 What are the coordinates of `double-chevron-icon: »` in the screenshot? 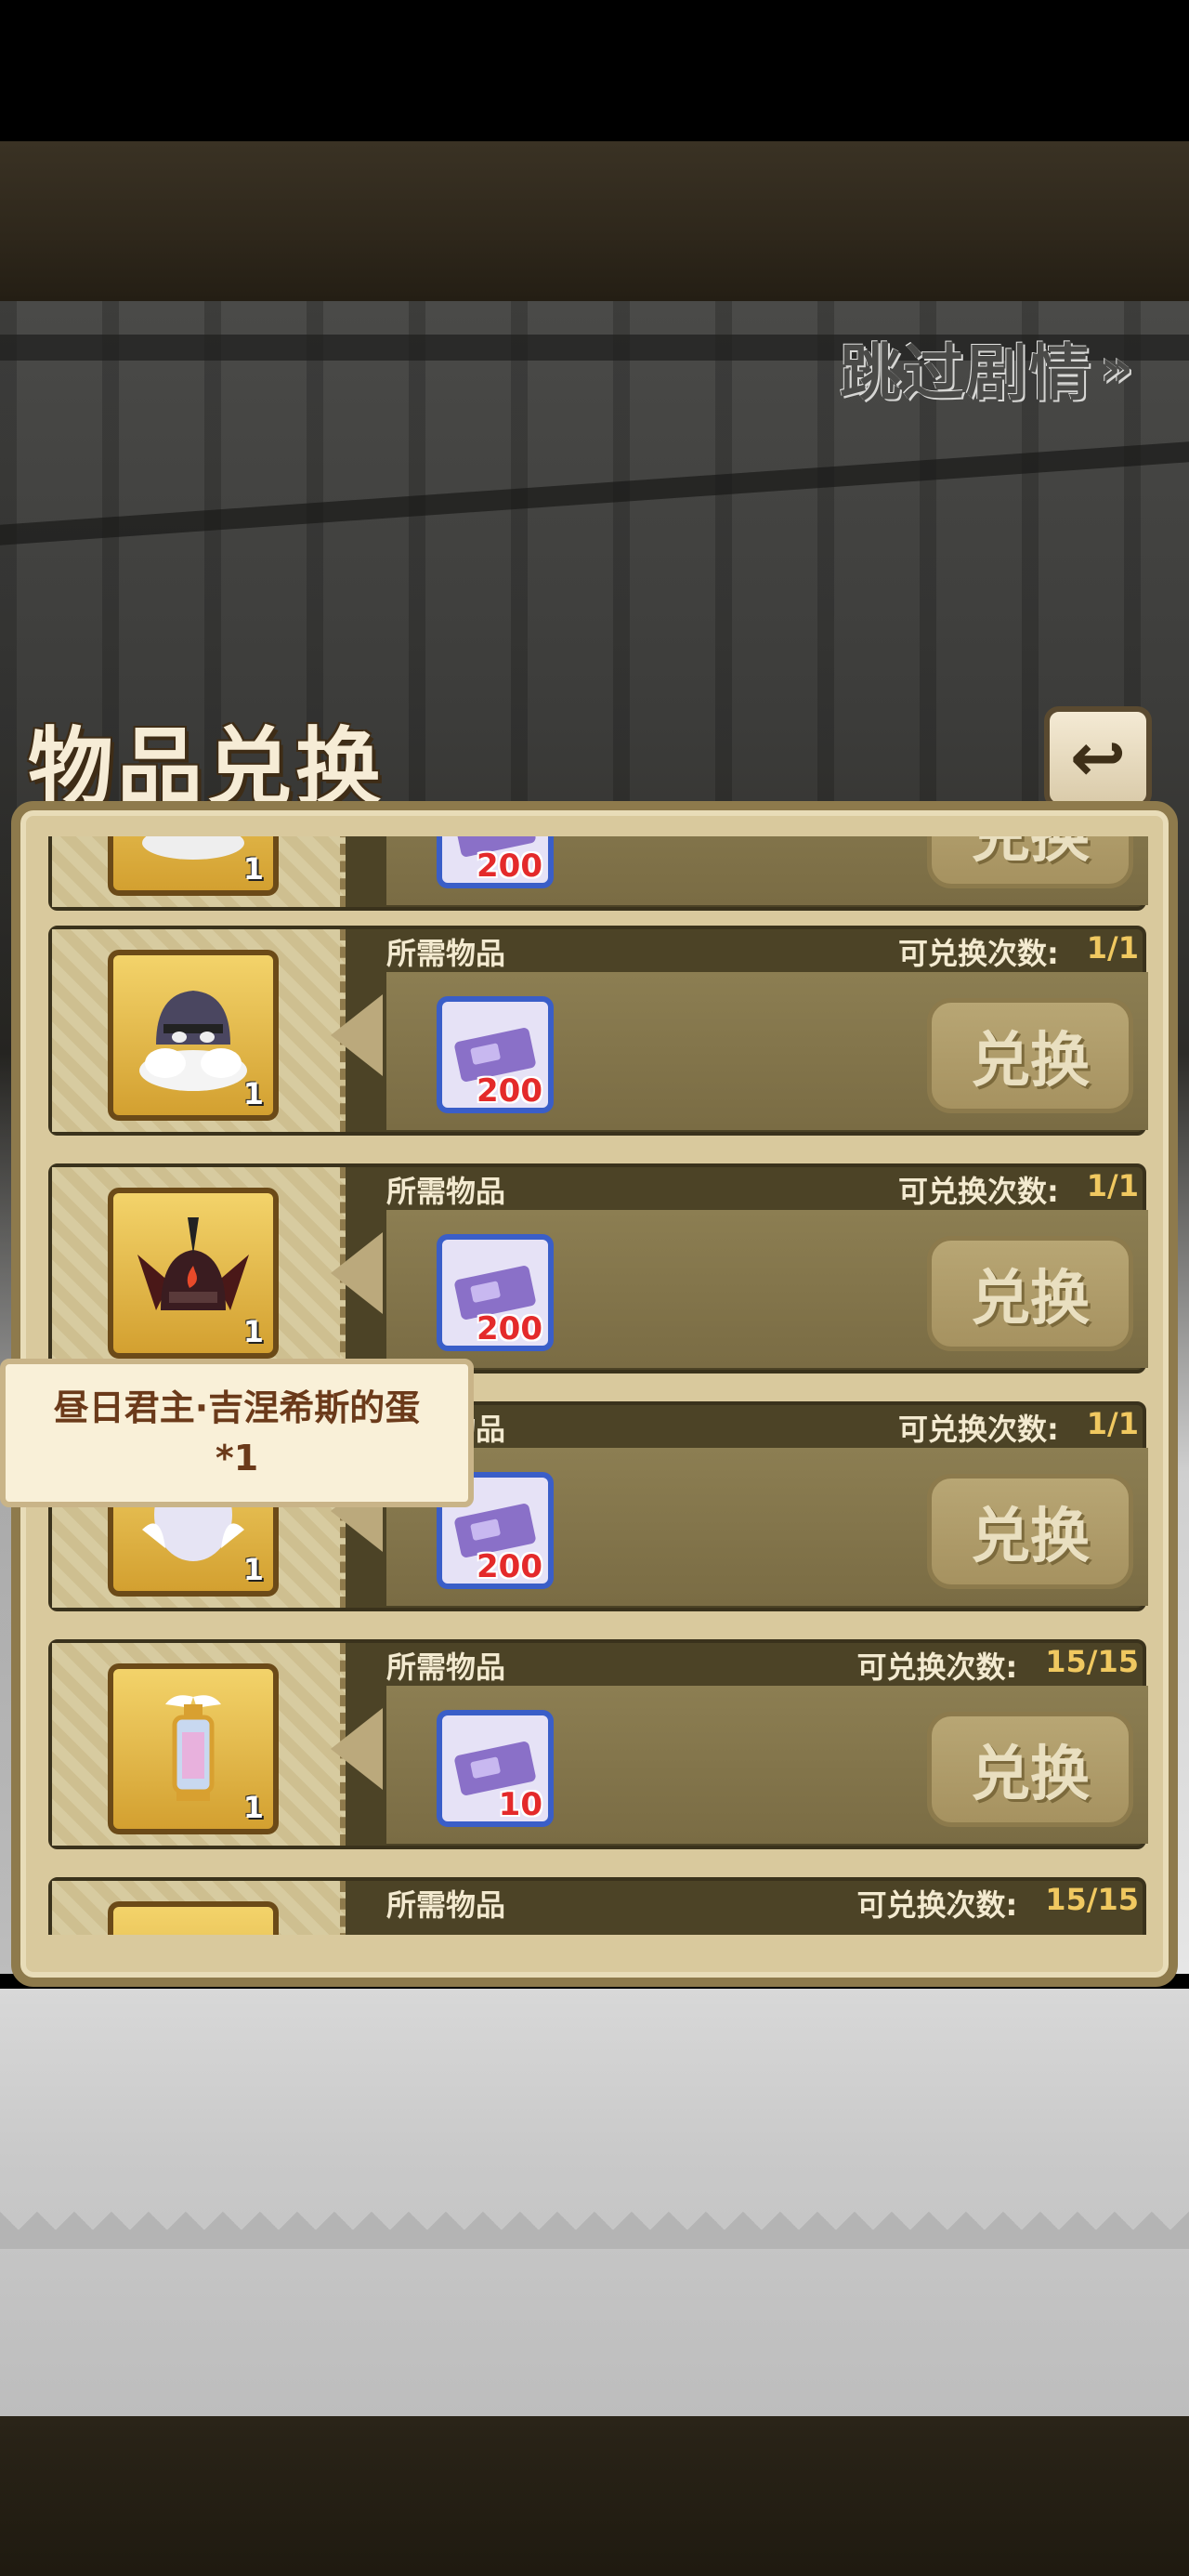 It's located at (1118, 368).